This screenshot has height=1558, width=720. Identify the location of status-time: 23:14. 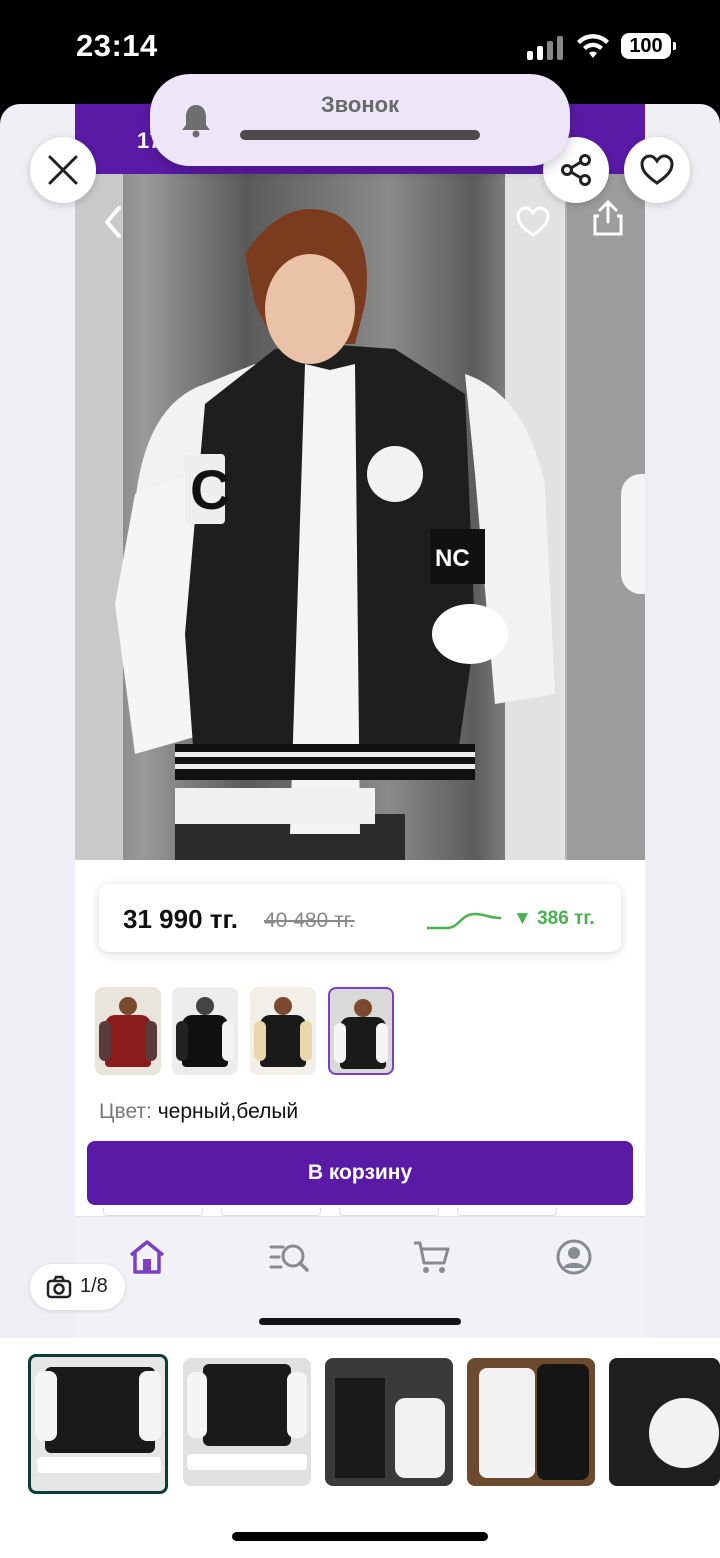
(117, 45).